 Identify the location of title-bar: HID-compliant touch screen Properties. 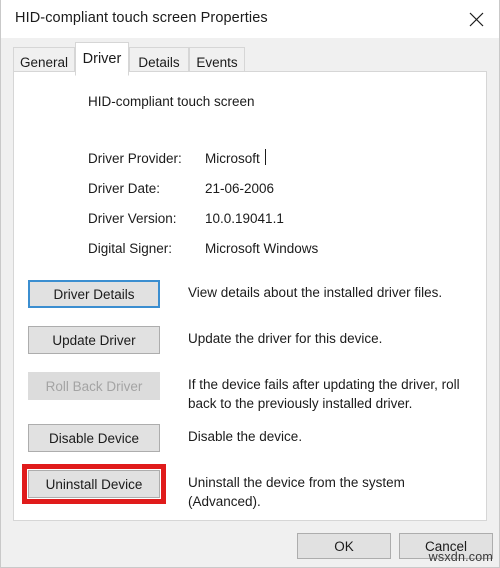
(250, 19).